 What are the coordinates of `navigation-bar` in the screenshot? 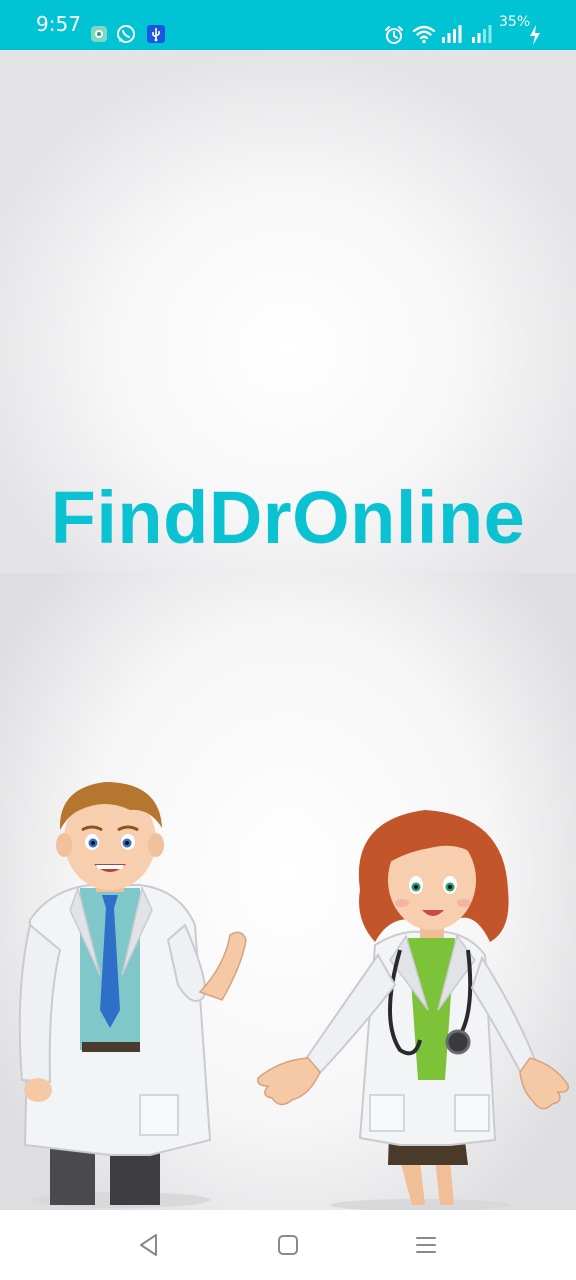 It's located at (288, 1245).